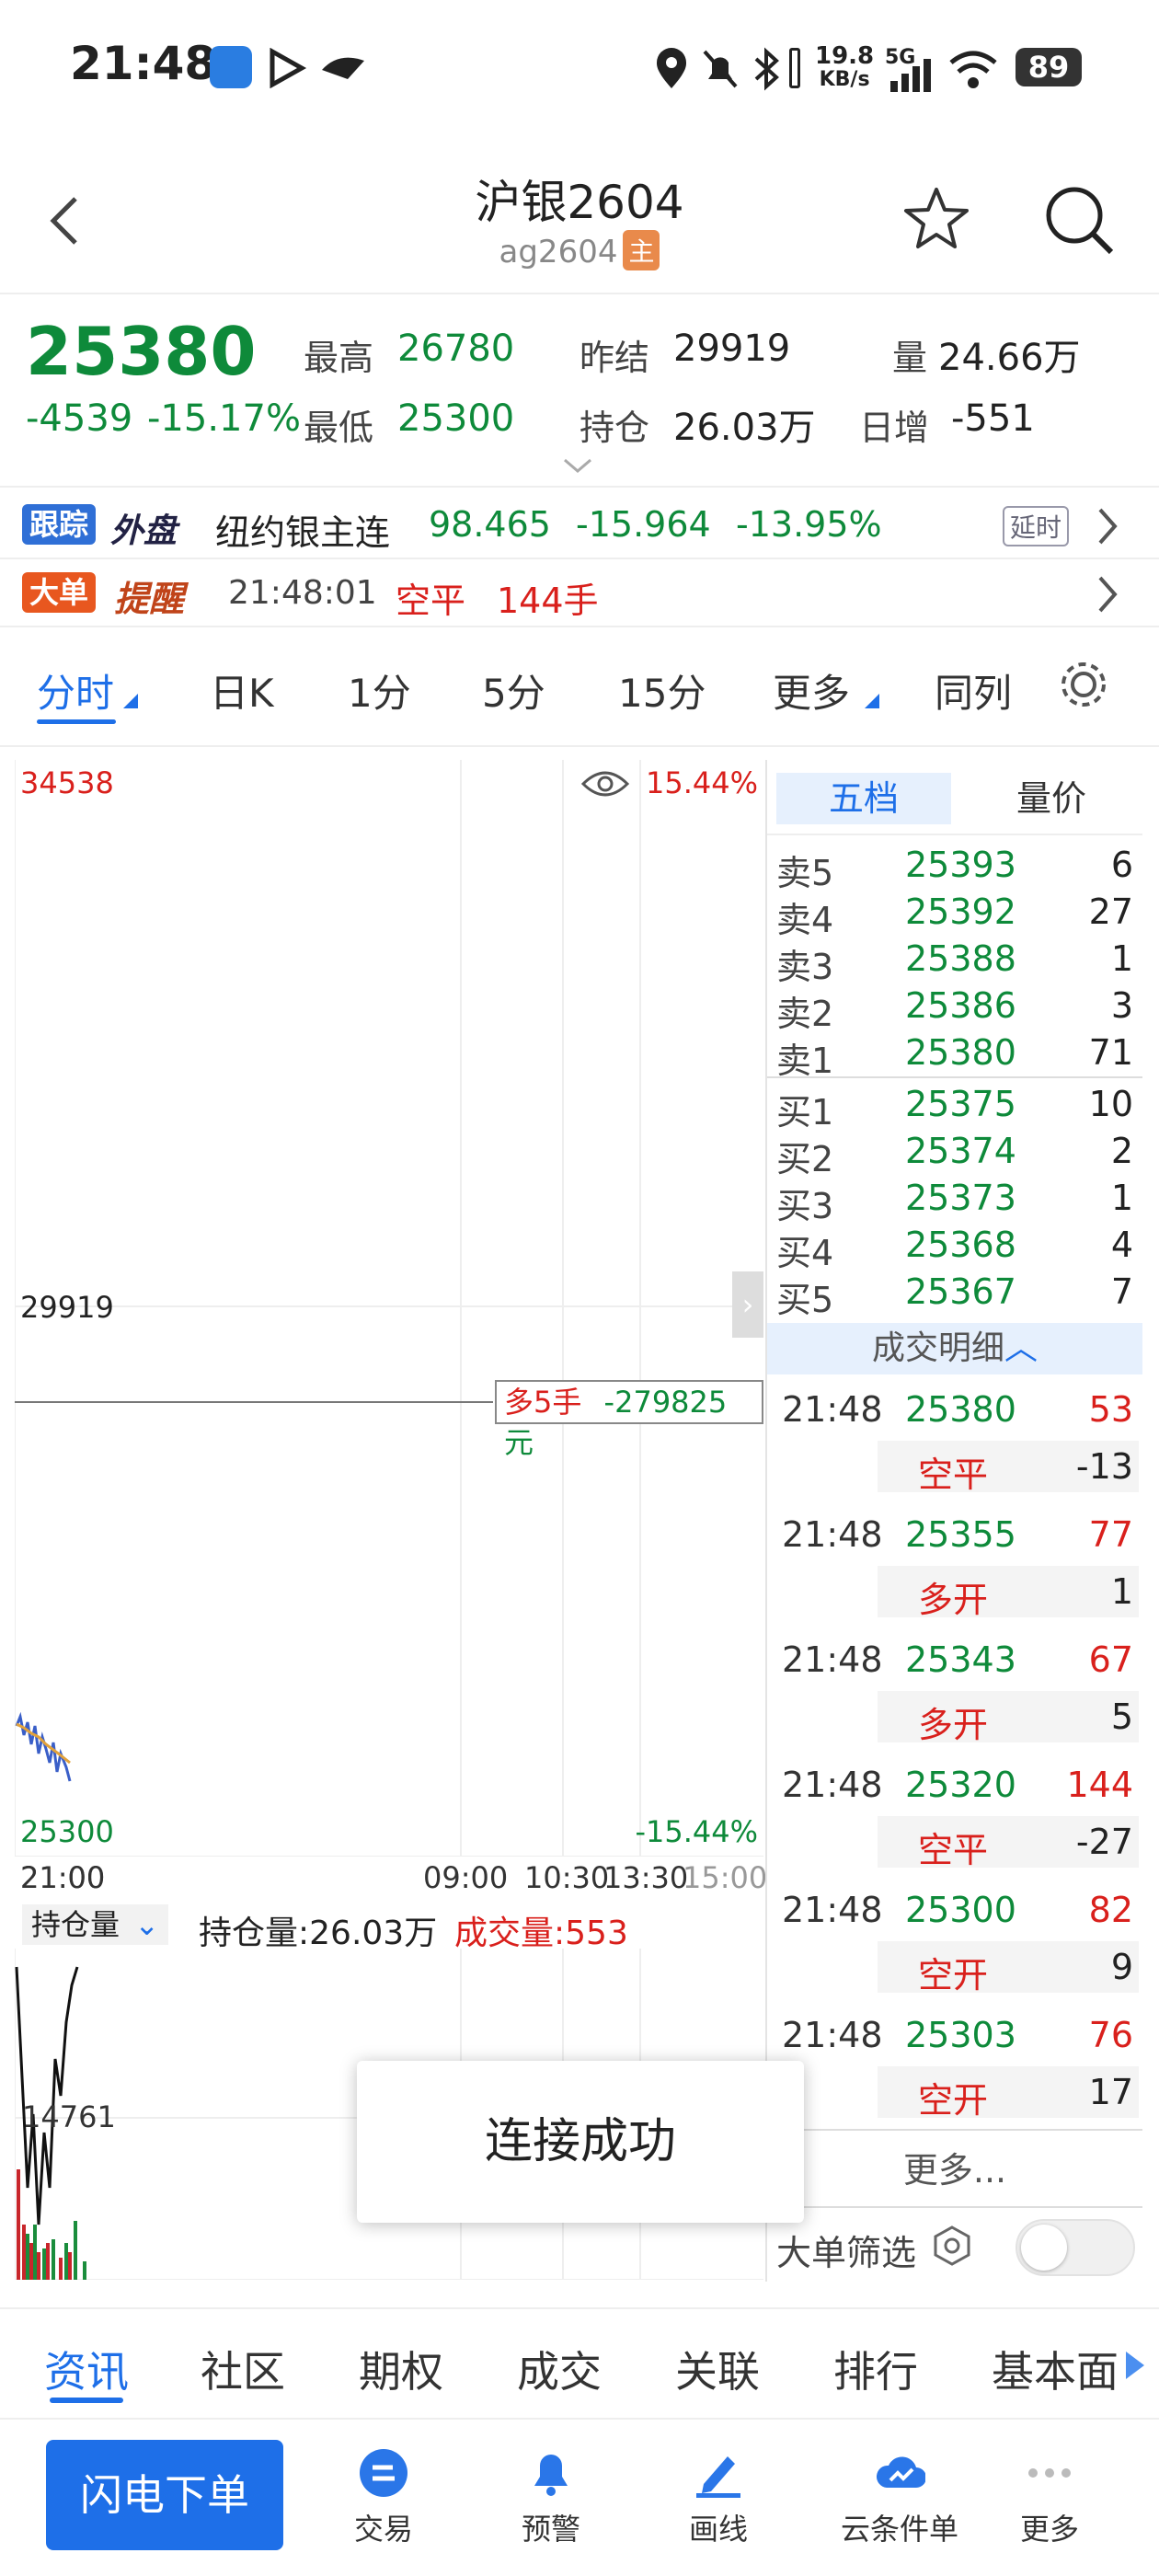  What do you see at coordinates (960, 1534) in the screenshot?
I see `trade-price: 25355` at bounding box center [960, 1534].